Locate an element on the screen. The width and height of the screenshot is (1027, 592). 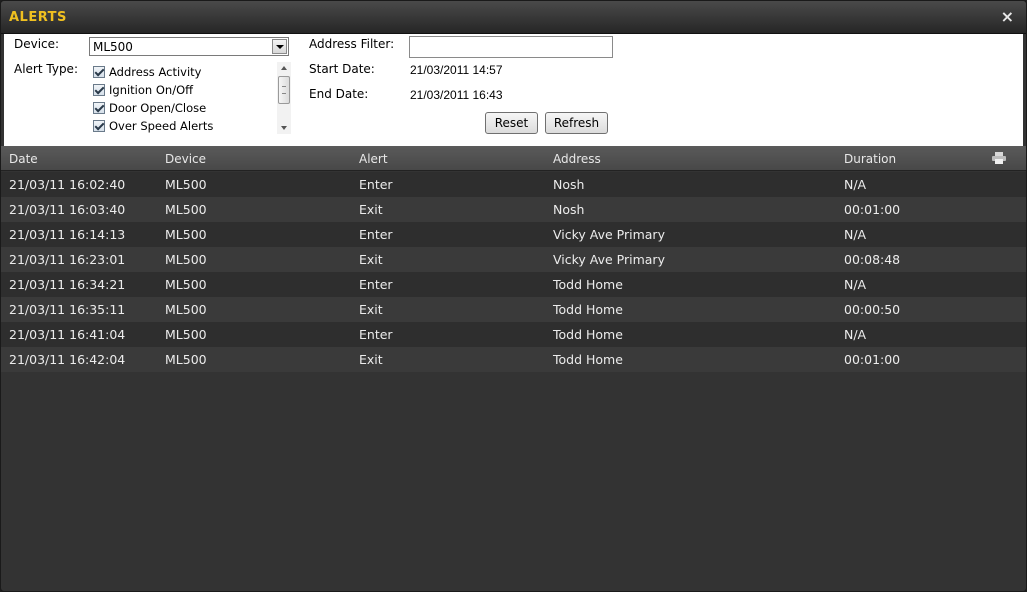
cell-date: 21/03/11 16:03:40 is located at coordinates (67, 209).